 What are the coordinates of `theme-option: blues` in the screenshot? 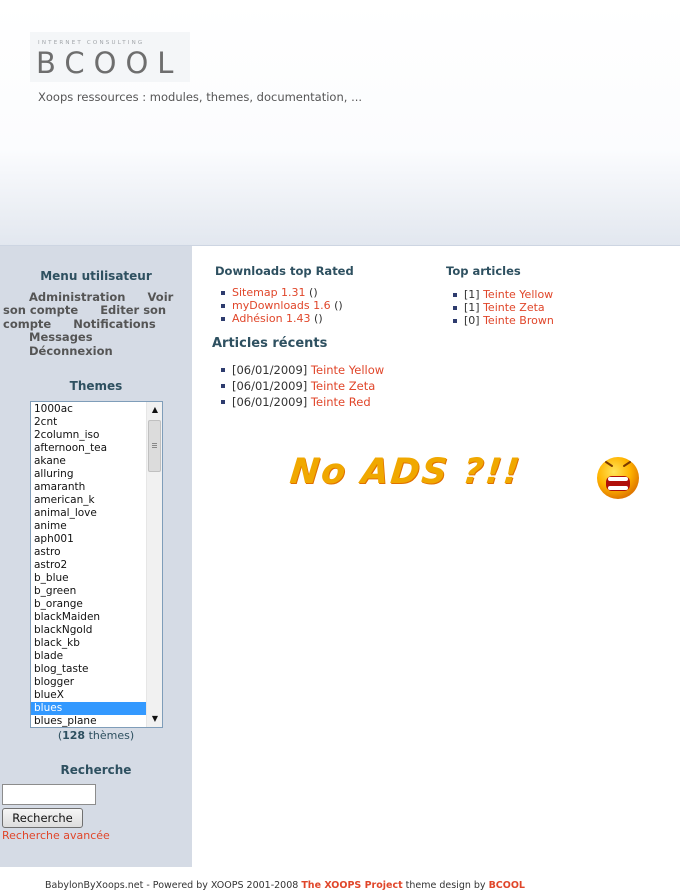 It's located at (88, 708).